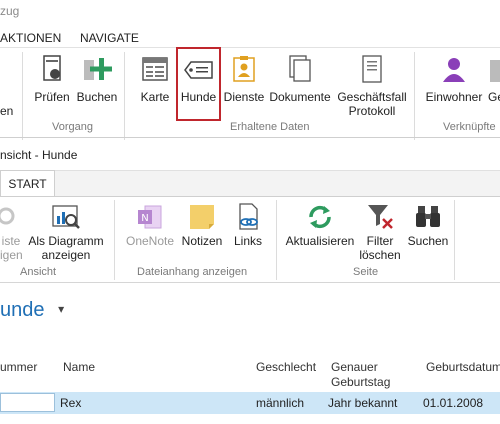 This screenshot has width=500, height=424. What do you see at coordinates (244, 69) in the screenshot?
I see `clipboard-person-icon` at bounding box center [244, 69].